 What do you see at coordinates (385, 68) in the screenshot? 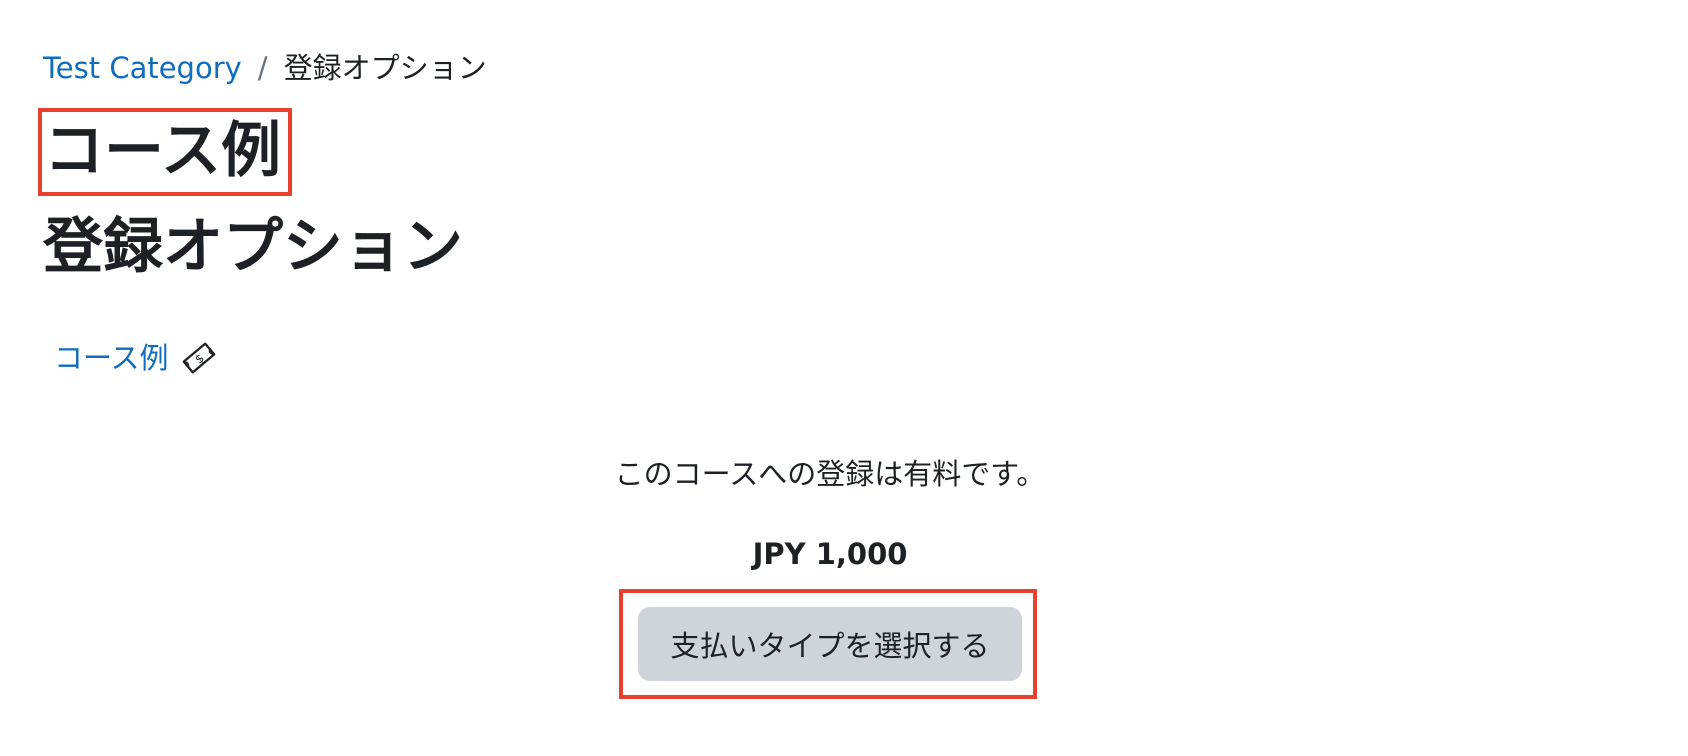
I see `breadcrumb-current: 登録オプション` at bounding box center [385, 68].